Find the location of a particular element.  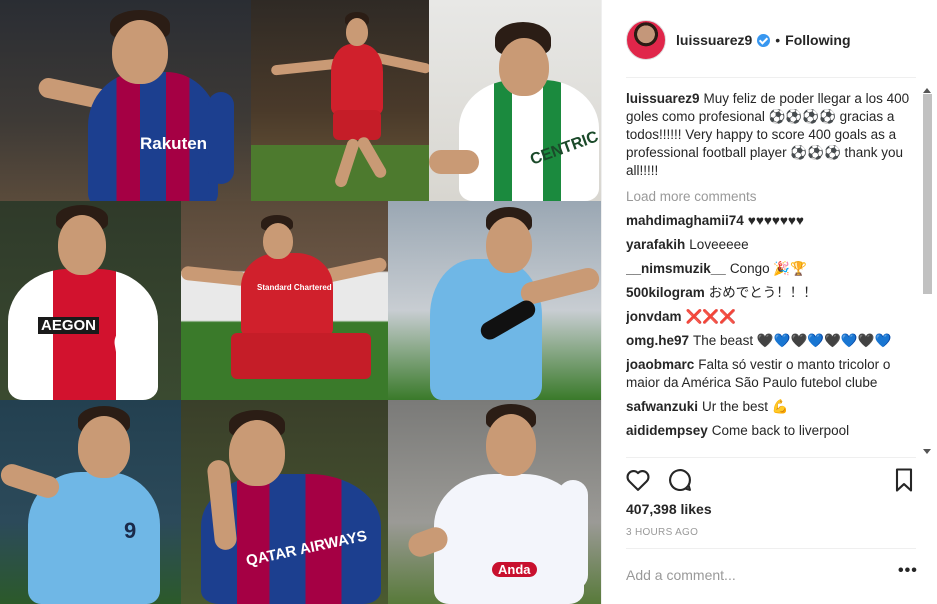

kit-sponsor-rakuten: Rakuten is located at coordinates (174, 143).